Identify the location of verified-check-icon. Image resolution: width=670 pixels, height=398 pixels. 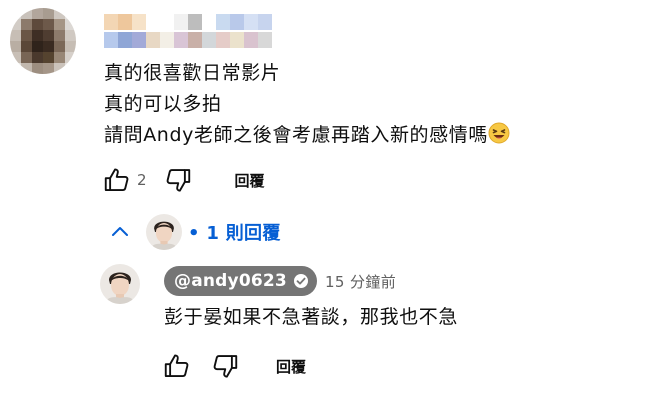
(301, 281).